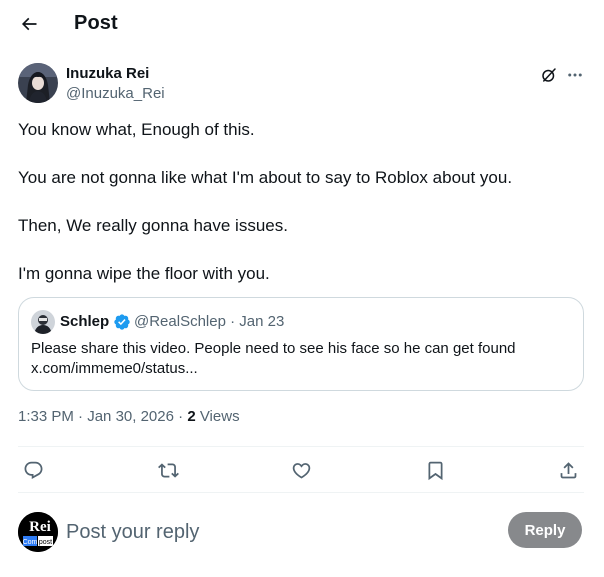 The image size is (604, 577). What do you see at coordinates (107, 73) in the screenshot?
I see `author-display-name: Inuzuka Rei` at bounding box center [107, 73].